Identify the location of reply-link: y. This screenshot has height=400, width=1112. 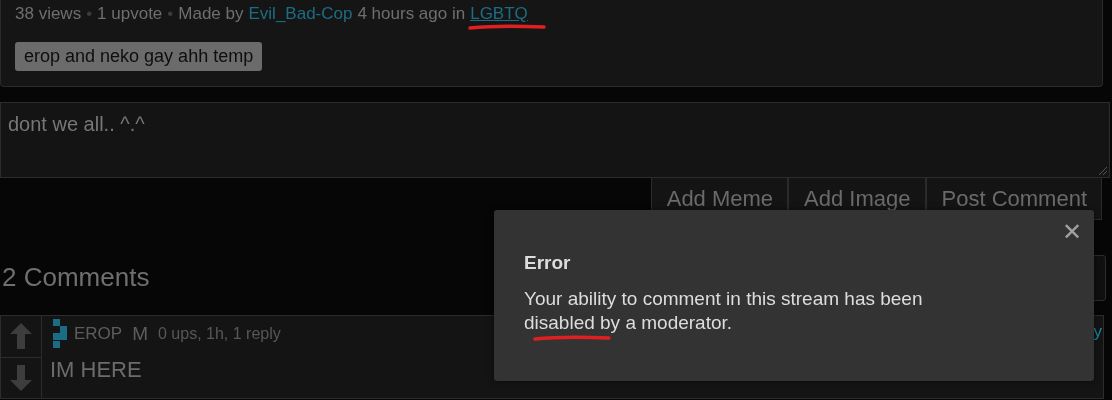
(1097, 332).